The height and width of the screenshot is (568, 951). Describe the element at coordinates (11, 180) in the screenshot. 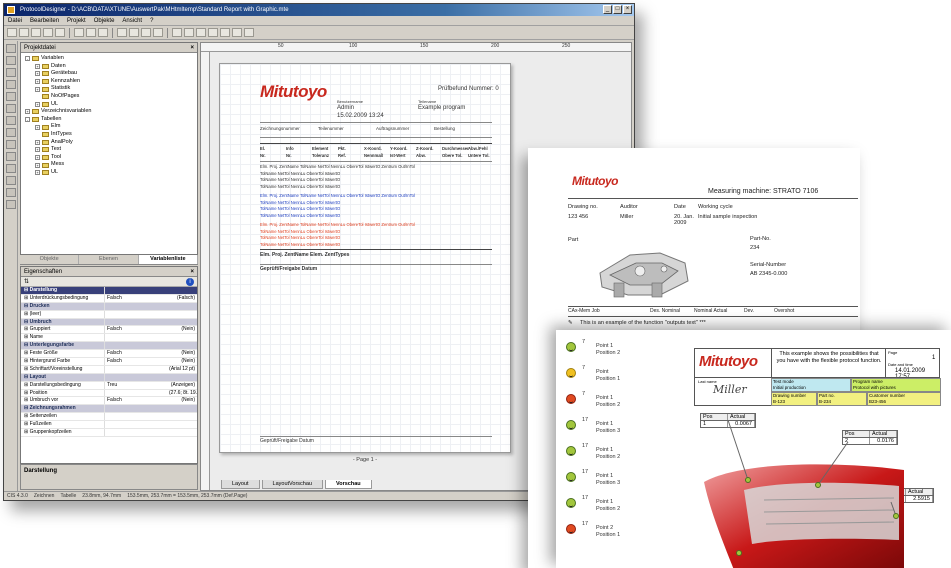

I see `lock-tool-icon` at that location.